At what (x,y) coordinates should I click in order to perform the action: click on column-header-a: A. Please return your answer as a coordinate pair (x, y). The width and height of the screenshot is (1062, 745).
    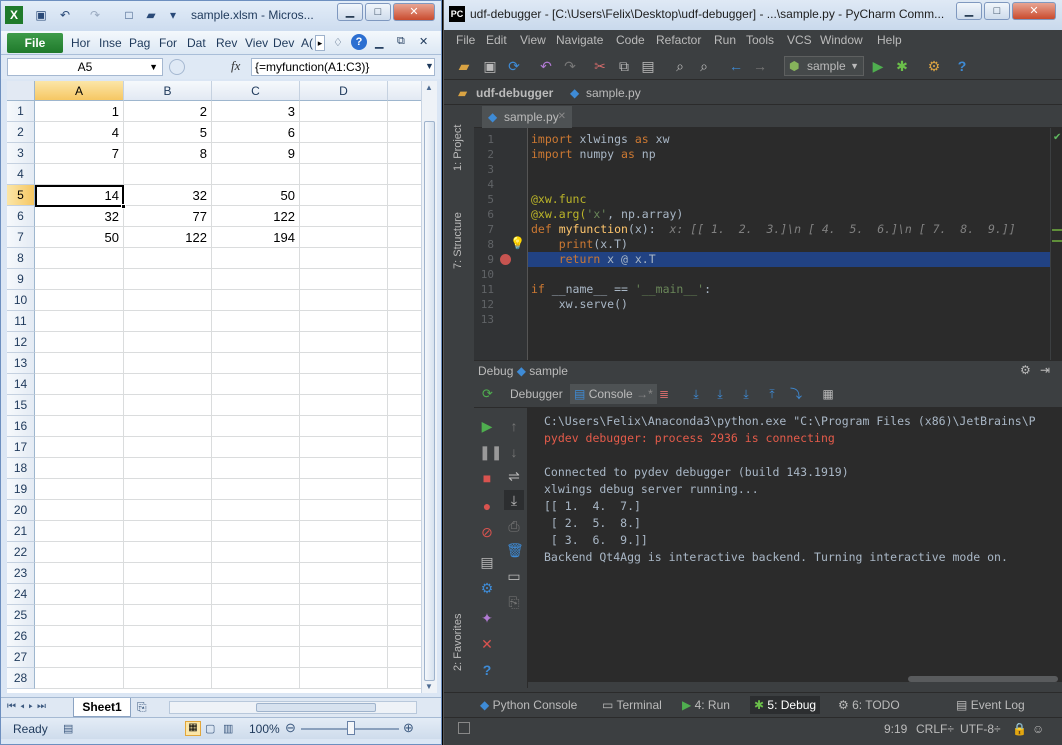
    Looking at the image, I should click on (79, 91).